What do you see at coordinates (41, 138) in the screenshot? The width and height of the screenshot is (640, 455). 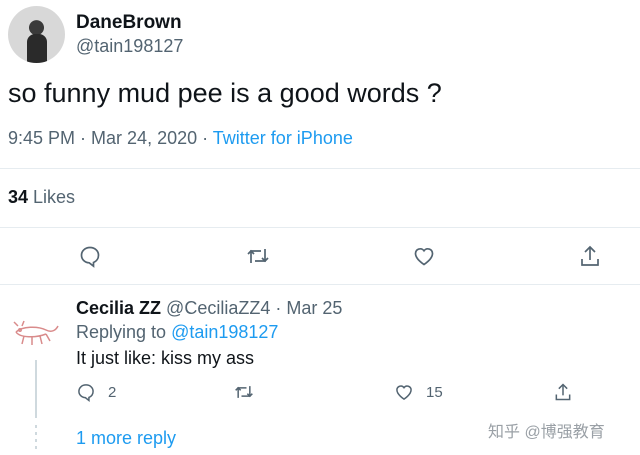 I see `tweet-time: 9:45 PM` at bounding box center [41, 138].